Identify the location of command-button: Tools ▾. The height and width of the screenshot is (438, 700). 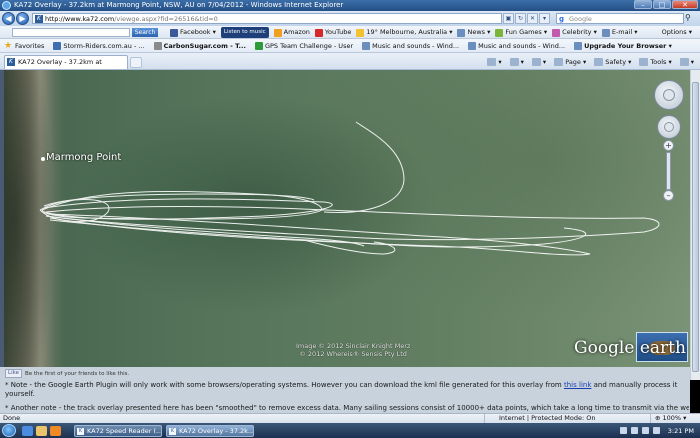
(655, 61).